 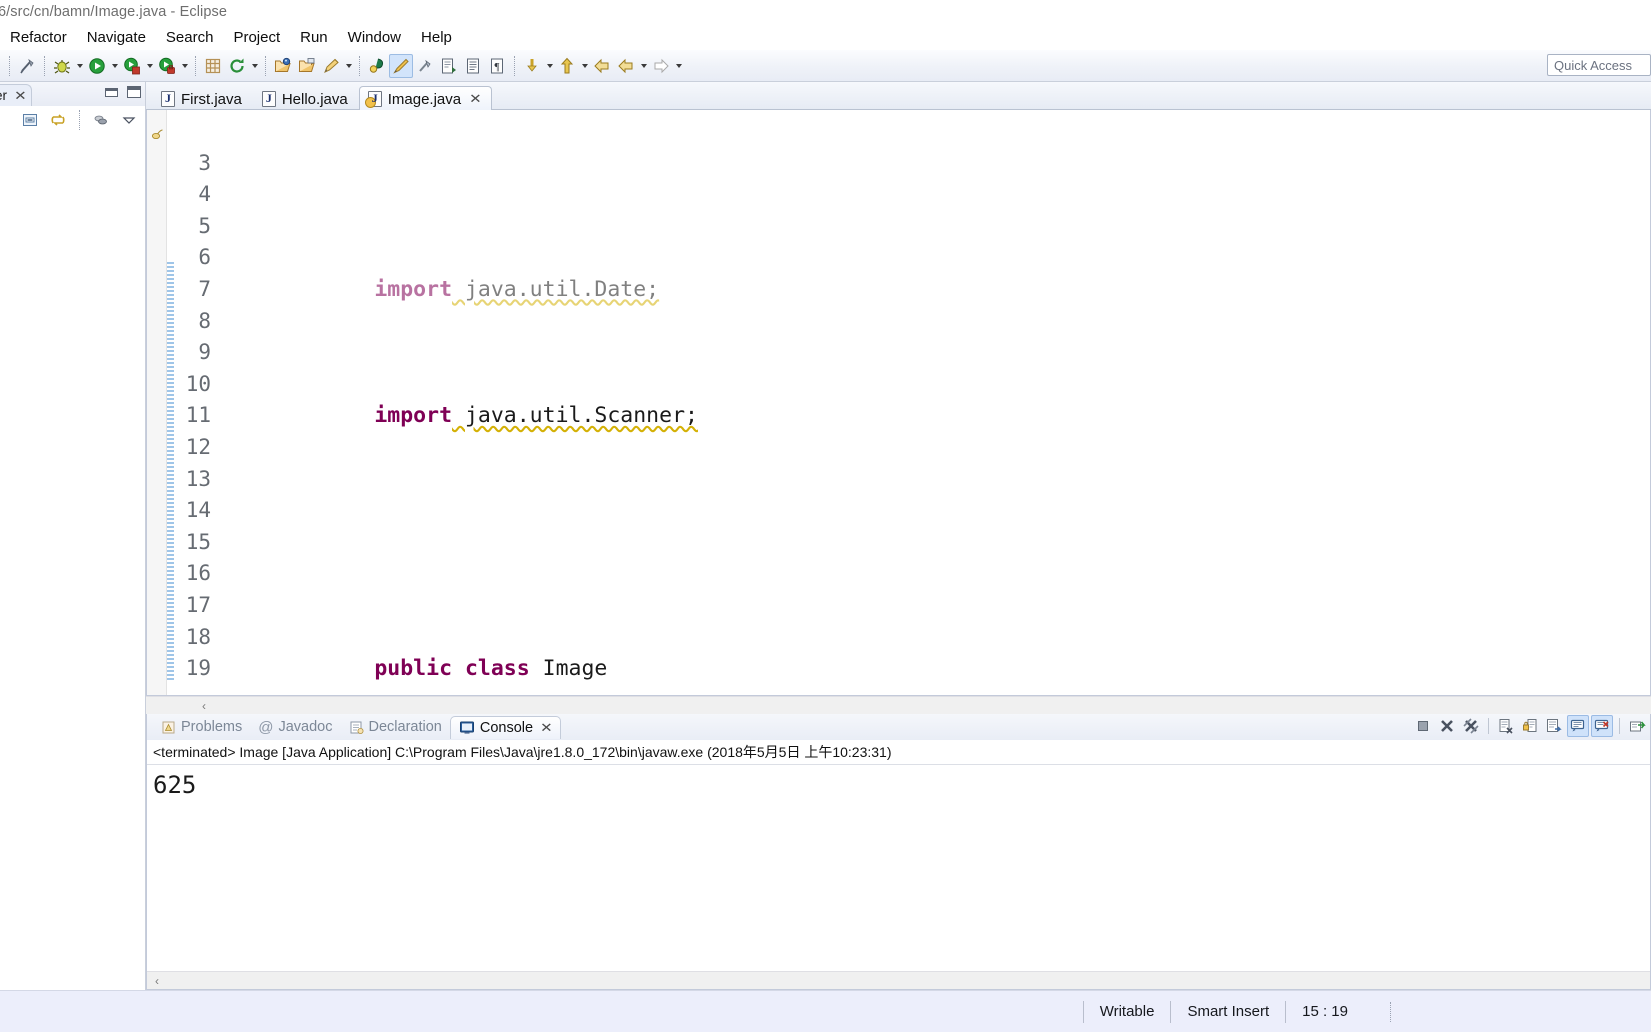 I want to click on javadoc-at-icon: @, so click(x=266, y=727).